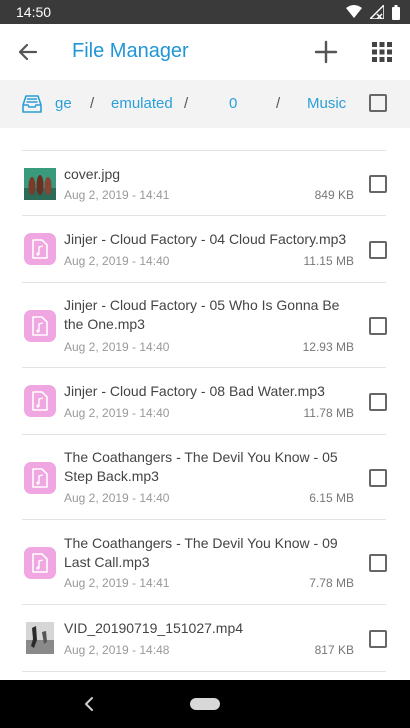 This screenshot has height=728, width=410. Describe the element at coordinates (328, 261) in the screenshot. I see `file-size: 11.15 MB` at that location.